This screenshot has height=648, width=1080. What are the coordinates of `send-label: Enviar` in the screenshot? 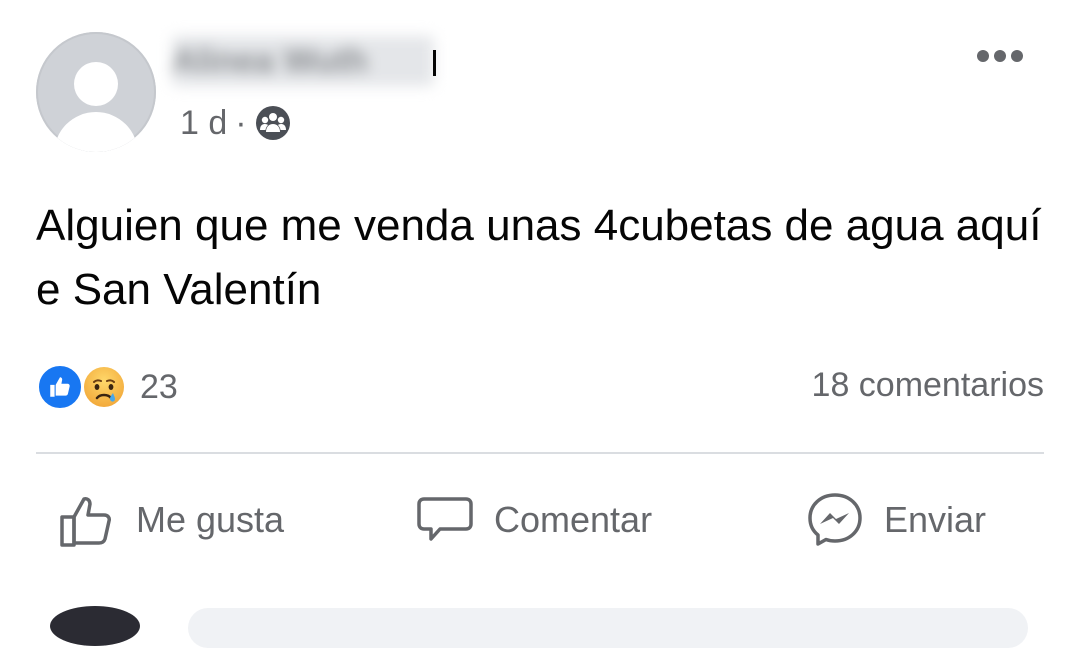 It's located at (935, 519).